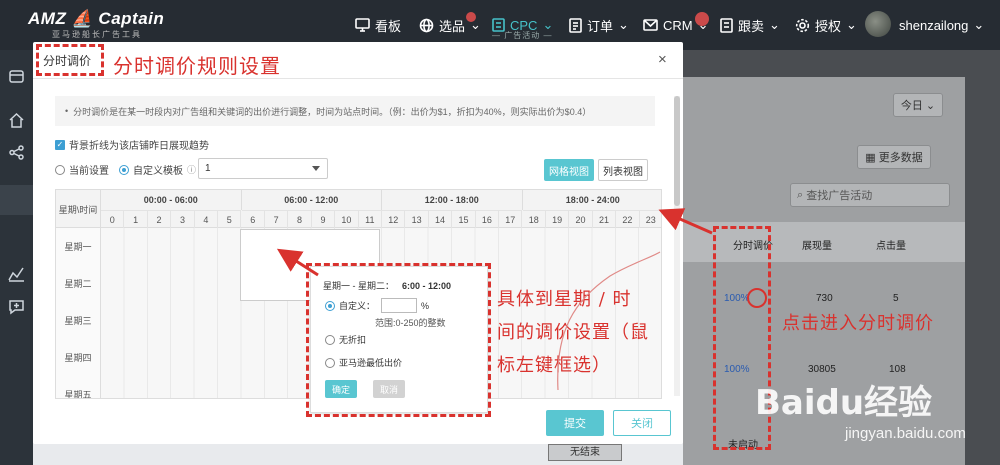  I want to click on annotation-detail: 具体到星期 / 时 间的调价设置（鼠 标左键框选）, so click(573, 332).